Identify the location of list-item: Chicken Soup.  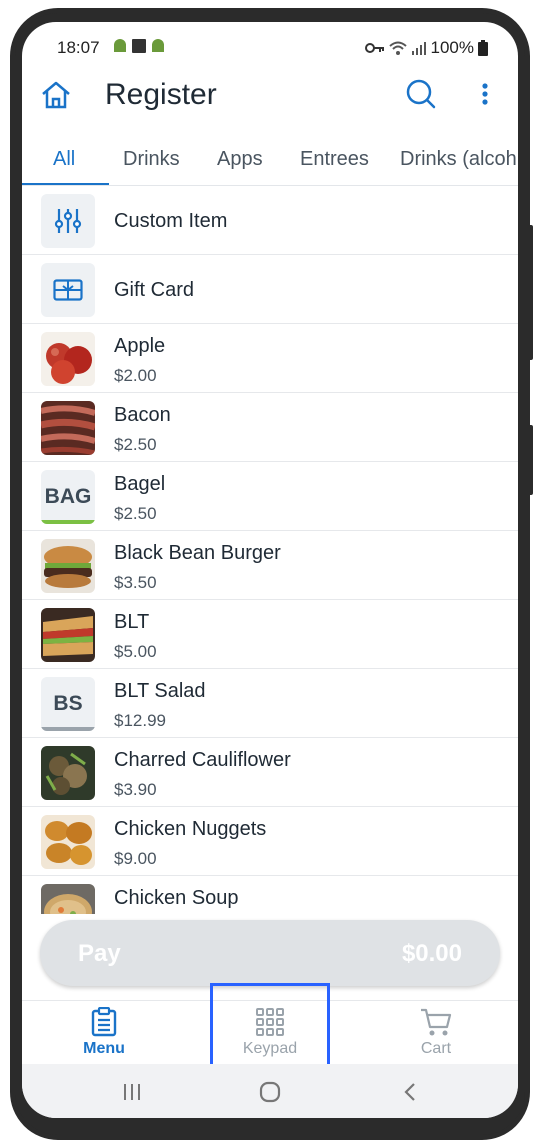
(270, 895).